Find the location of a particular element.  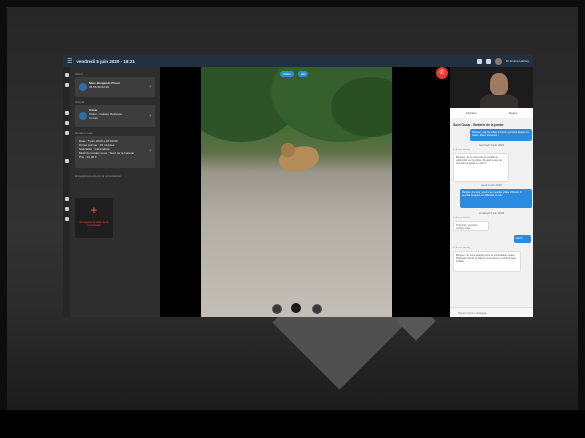

tab-notes: Notes is located at coordinates (513, 113).